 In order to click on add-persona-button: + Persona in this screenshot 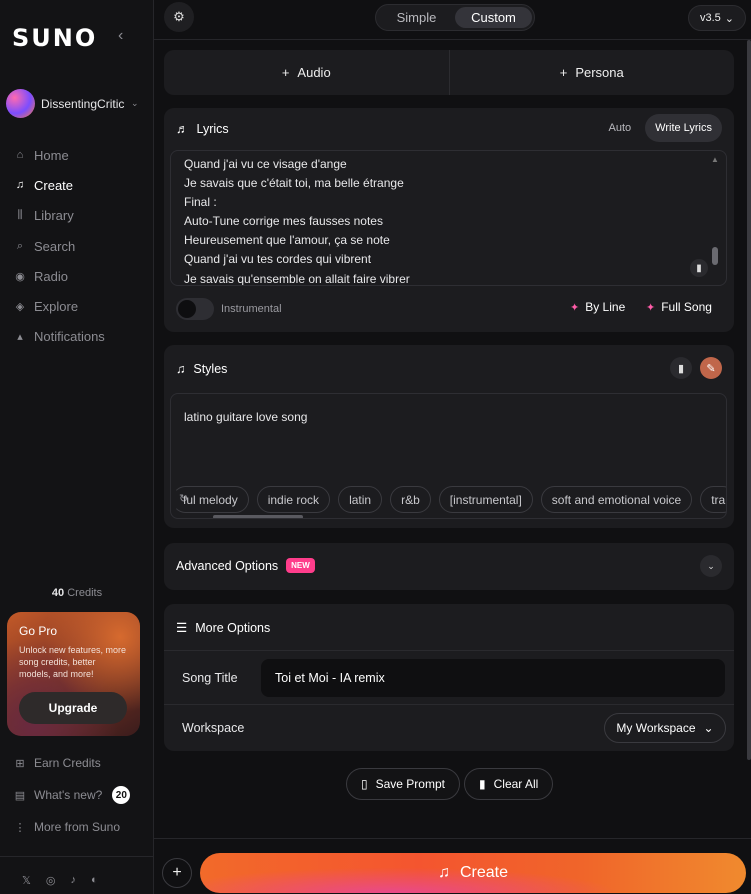, I will do `click(591, 72)`.